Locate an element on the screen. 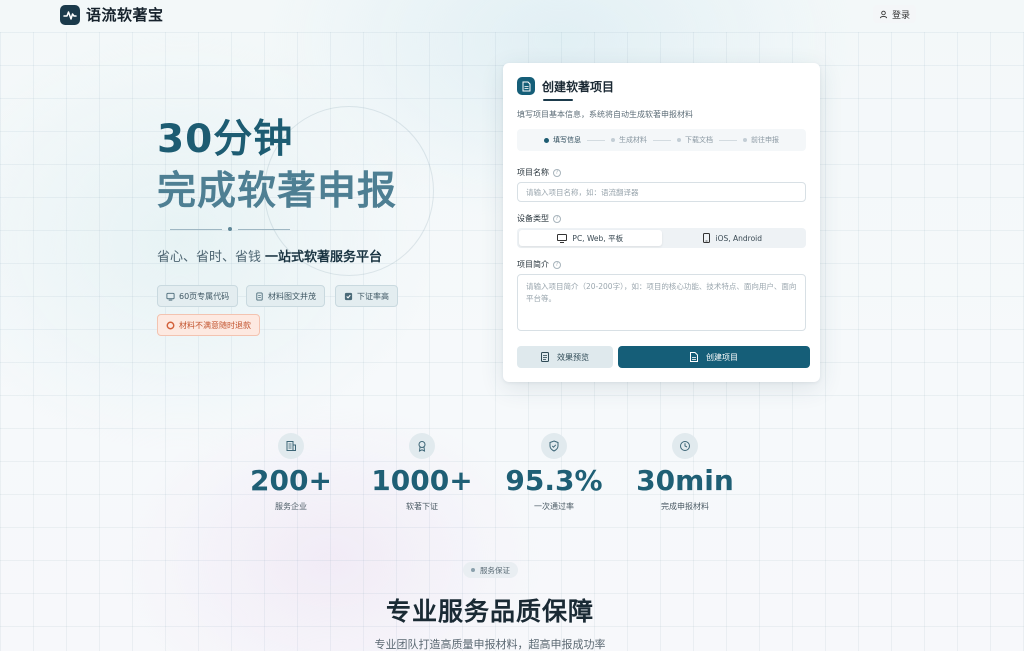 This screenshot has height=651, width=1024. stat-duration: 30min 完成申报材料 is located at coordinates (685, 472).